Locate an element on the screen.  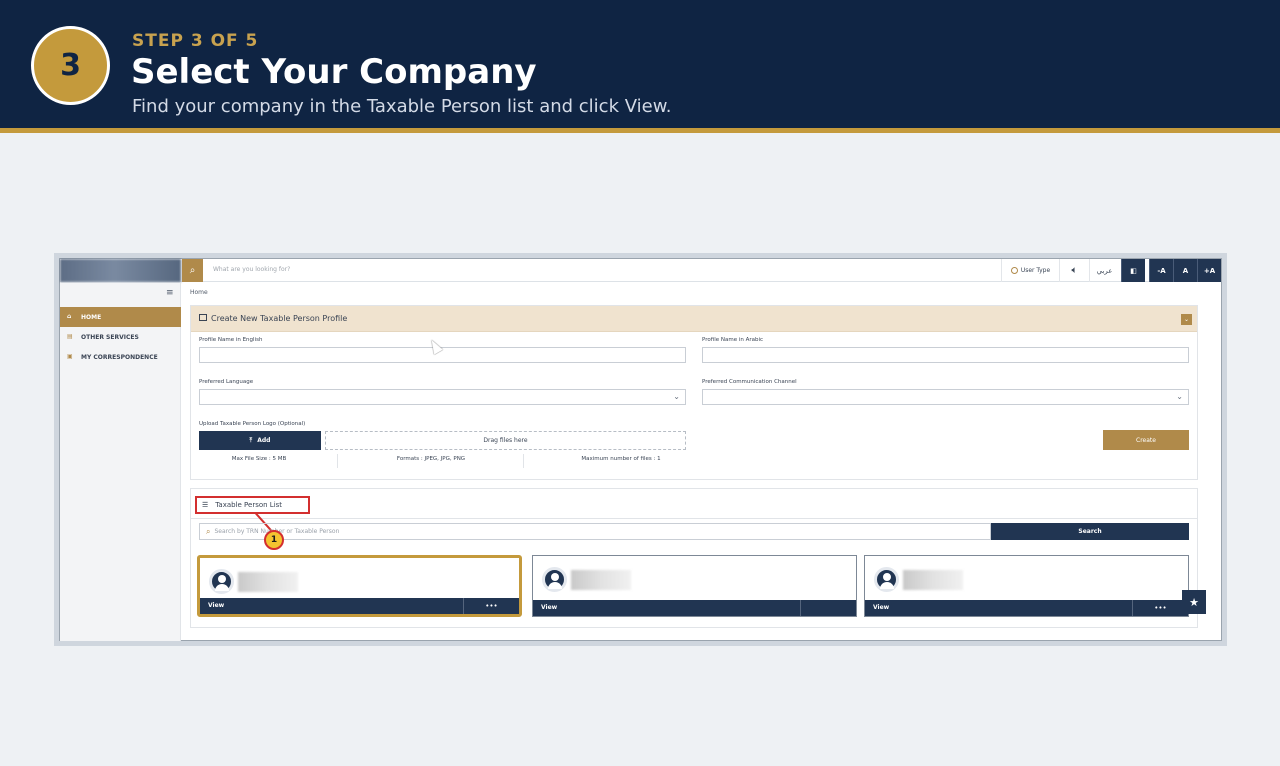
briefcase-icon is located at coordinates (203, 317).